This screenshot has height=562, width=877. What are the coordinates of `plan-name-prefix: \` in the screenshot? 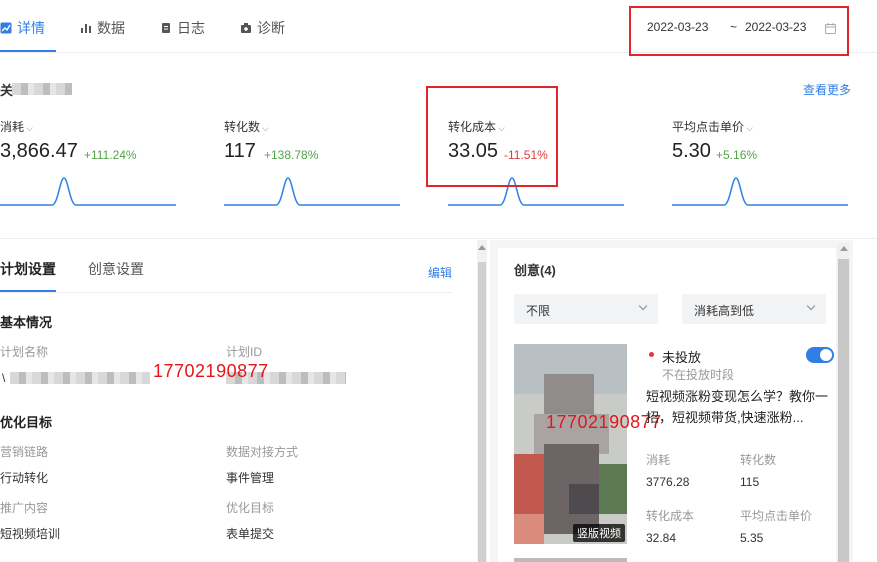 It's located at (4, 378).